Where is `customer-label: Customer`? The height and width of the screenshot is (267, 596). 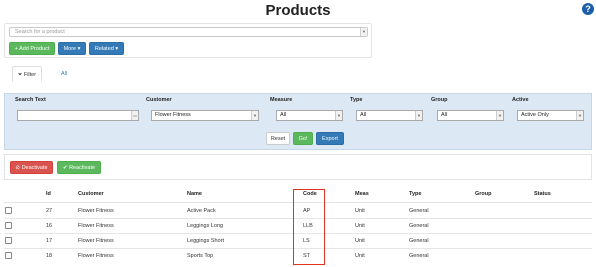 customer-label: Customer is located at coordinates (159, 100).